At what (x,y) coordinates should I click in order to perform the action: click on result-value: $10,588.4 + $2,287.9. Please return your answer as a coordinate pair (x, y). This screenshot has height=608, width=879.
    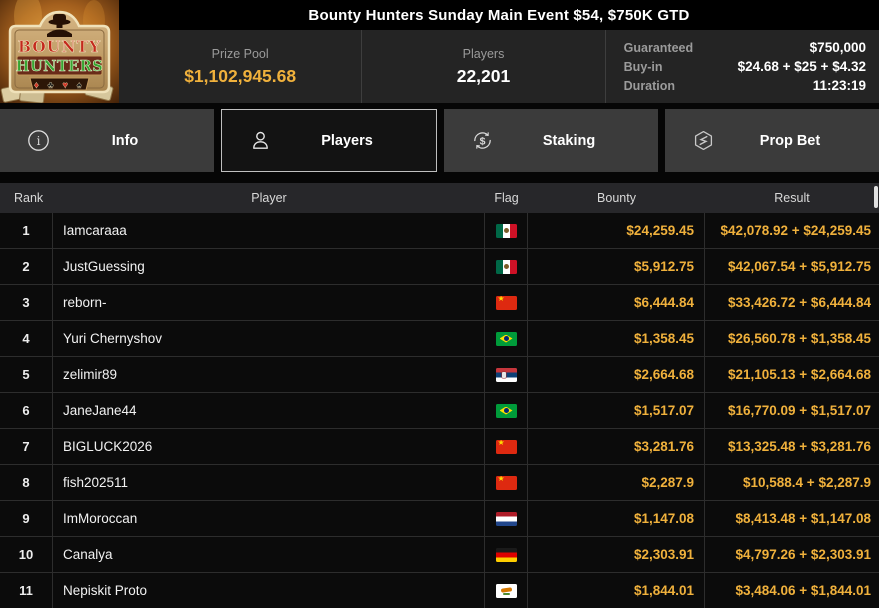
    Looking at the image, I should click on (807, 482).